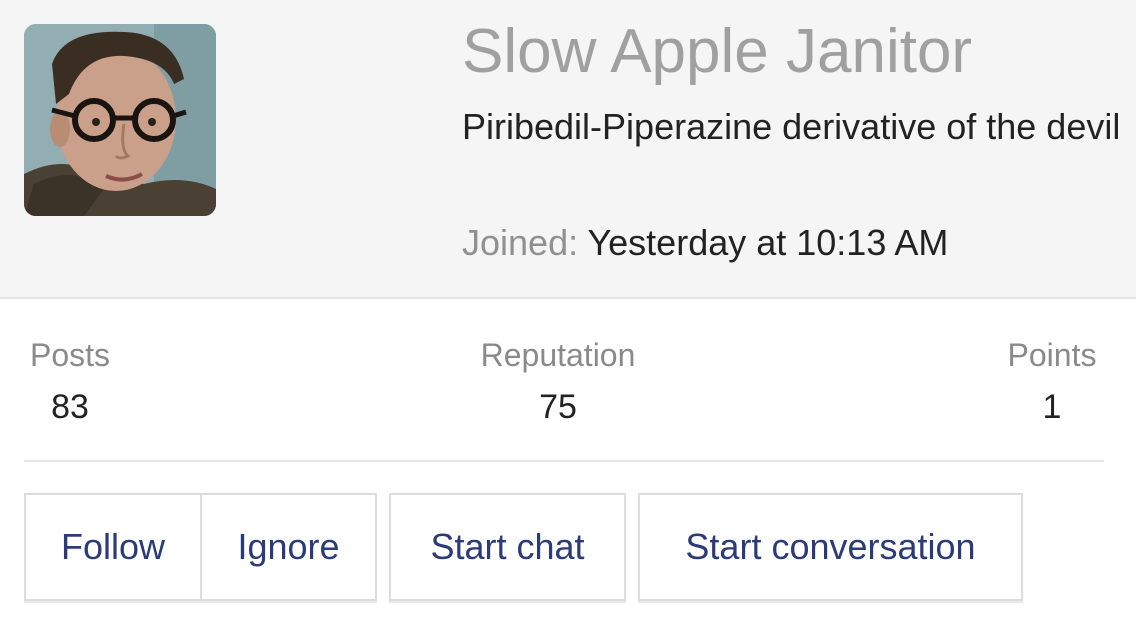 This screenshot has height=629, width=1136. I want to click on stat-points: Points 1, so click(1052, 382).